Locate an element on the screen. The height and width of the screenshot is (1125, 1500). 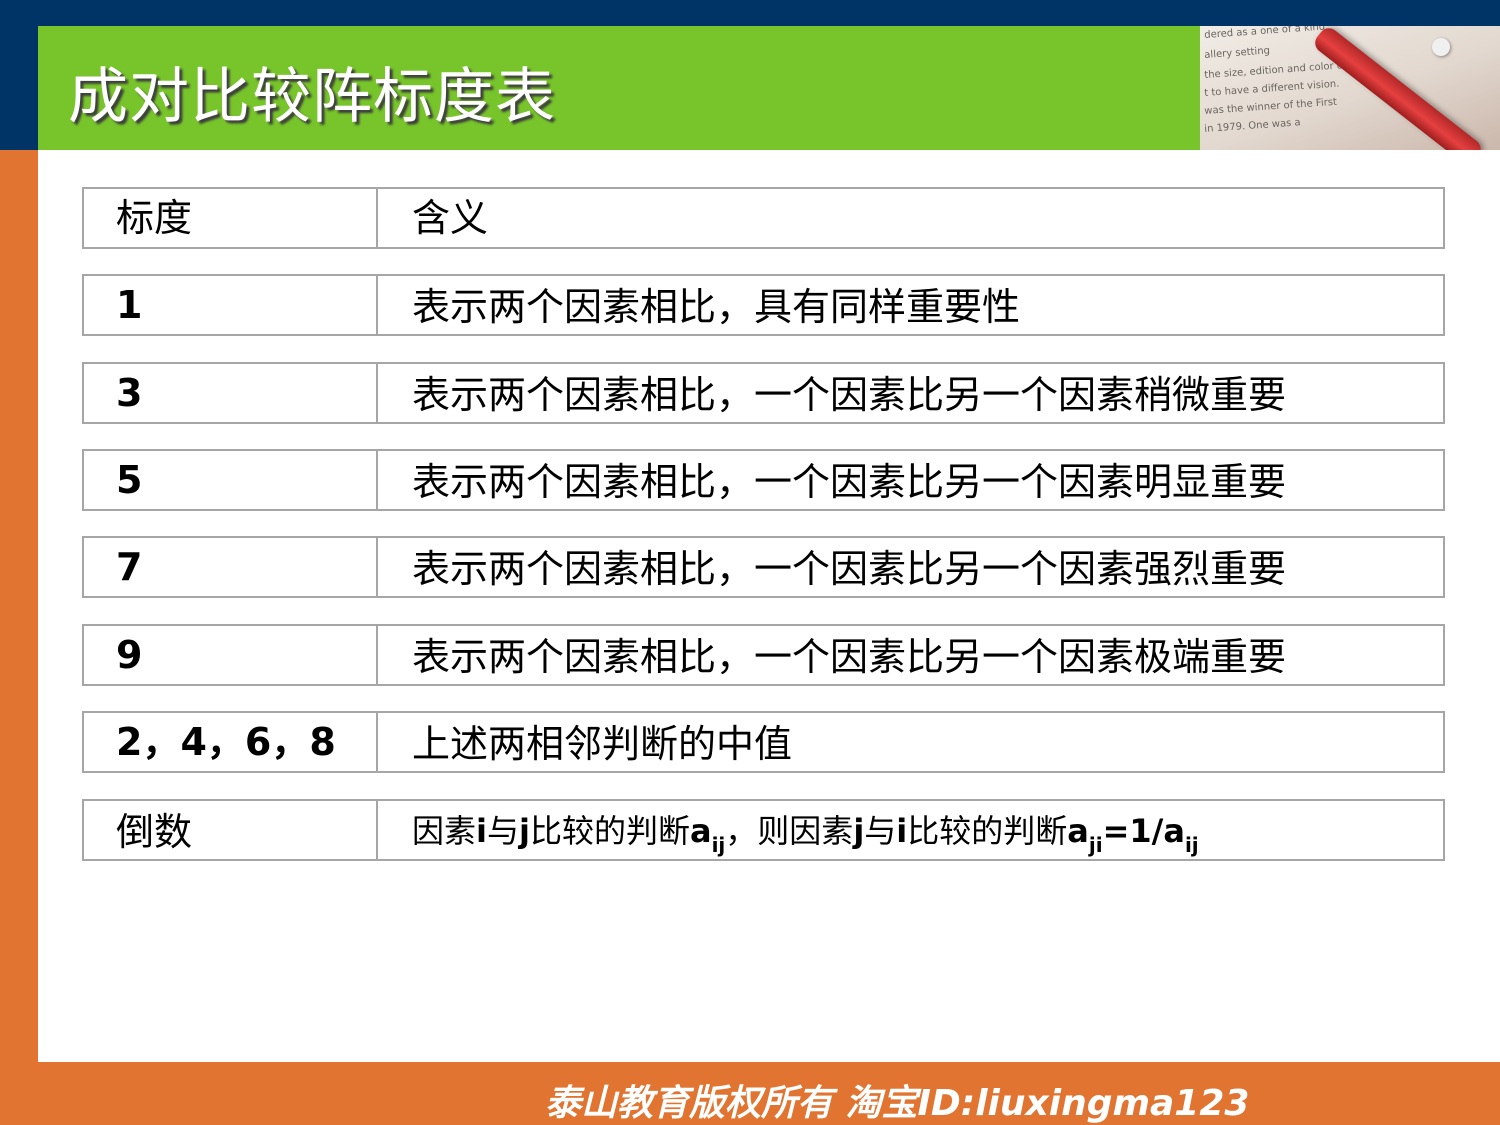
meaning-cell: 表示两个因素相比，一个因素比另一个因素强烈重要 is located at coordinates (911, 567).